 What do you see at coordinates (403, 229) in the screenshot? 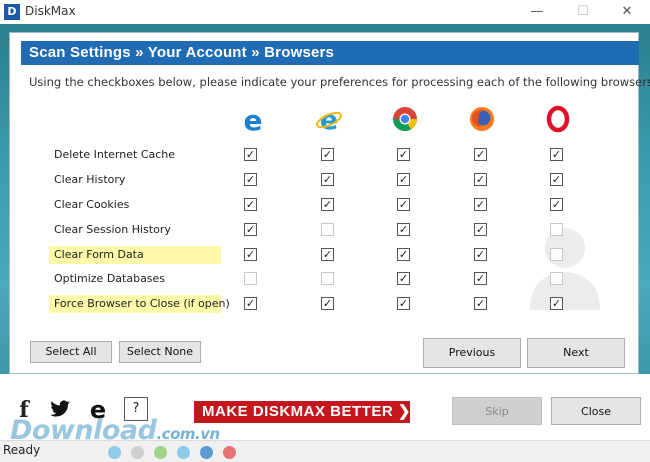
I see `checkbox-chrome-row-3: ✓` at bounding box center [403, 229].